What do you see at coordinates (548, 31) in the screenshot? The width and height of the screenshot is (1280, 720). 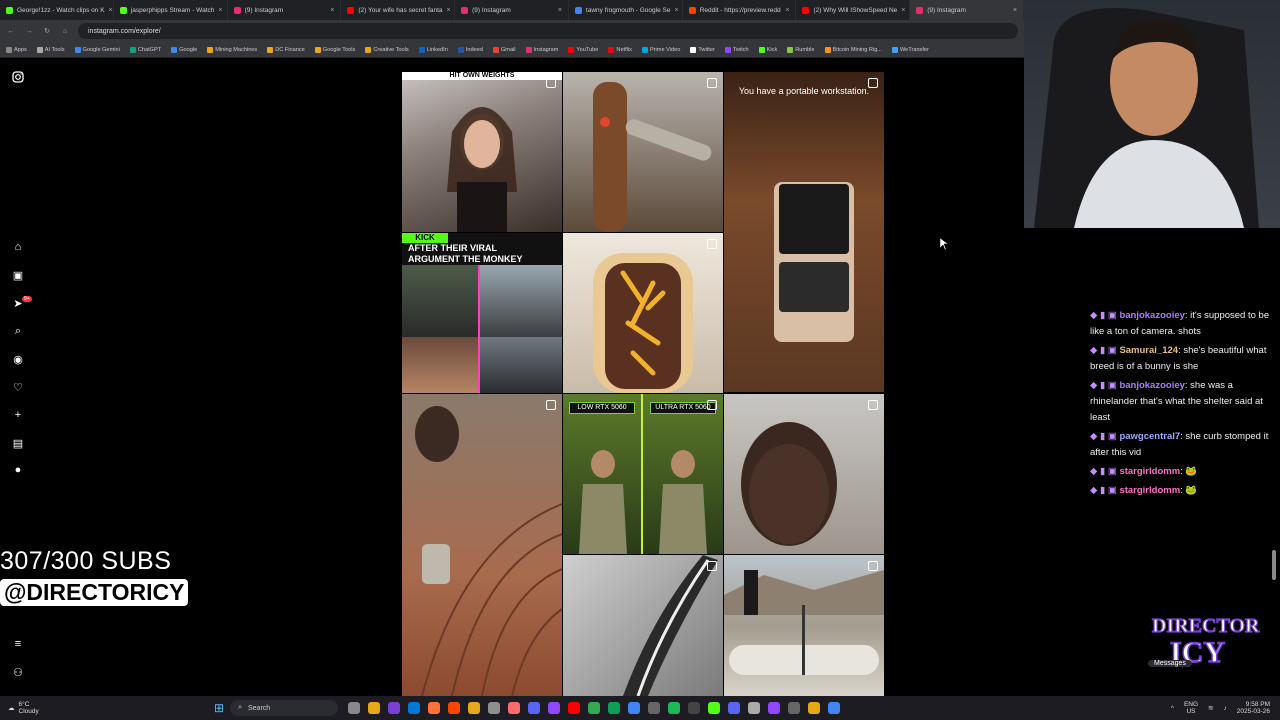 I see `url-input: instagram.com/explore/` at bounding box center [548, 31].